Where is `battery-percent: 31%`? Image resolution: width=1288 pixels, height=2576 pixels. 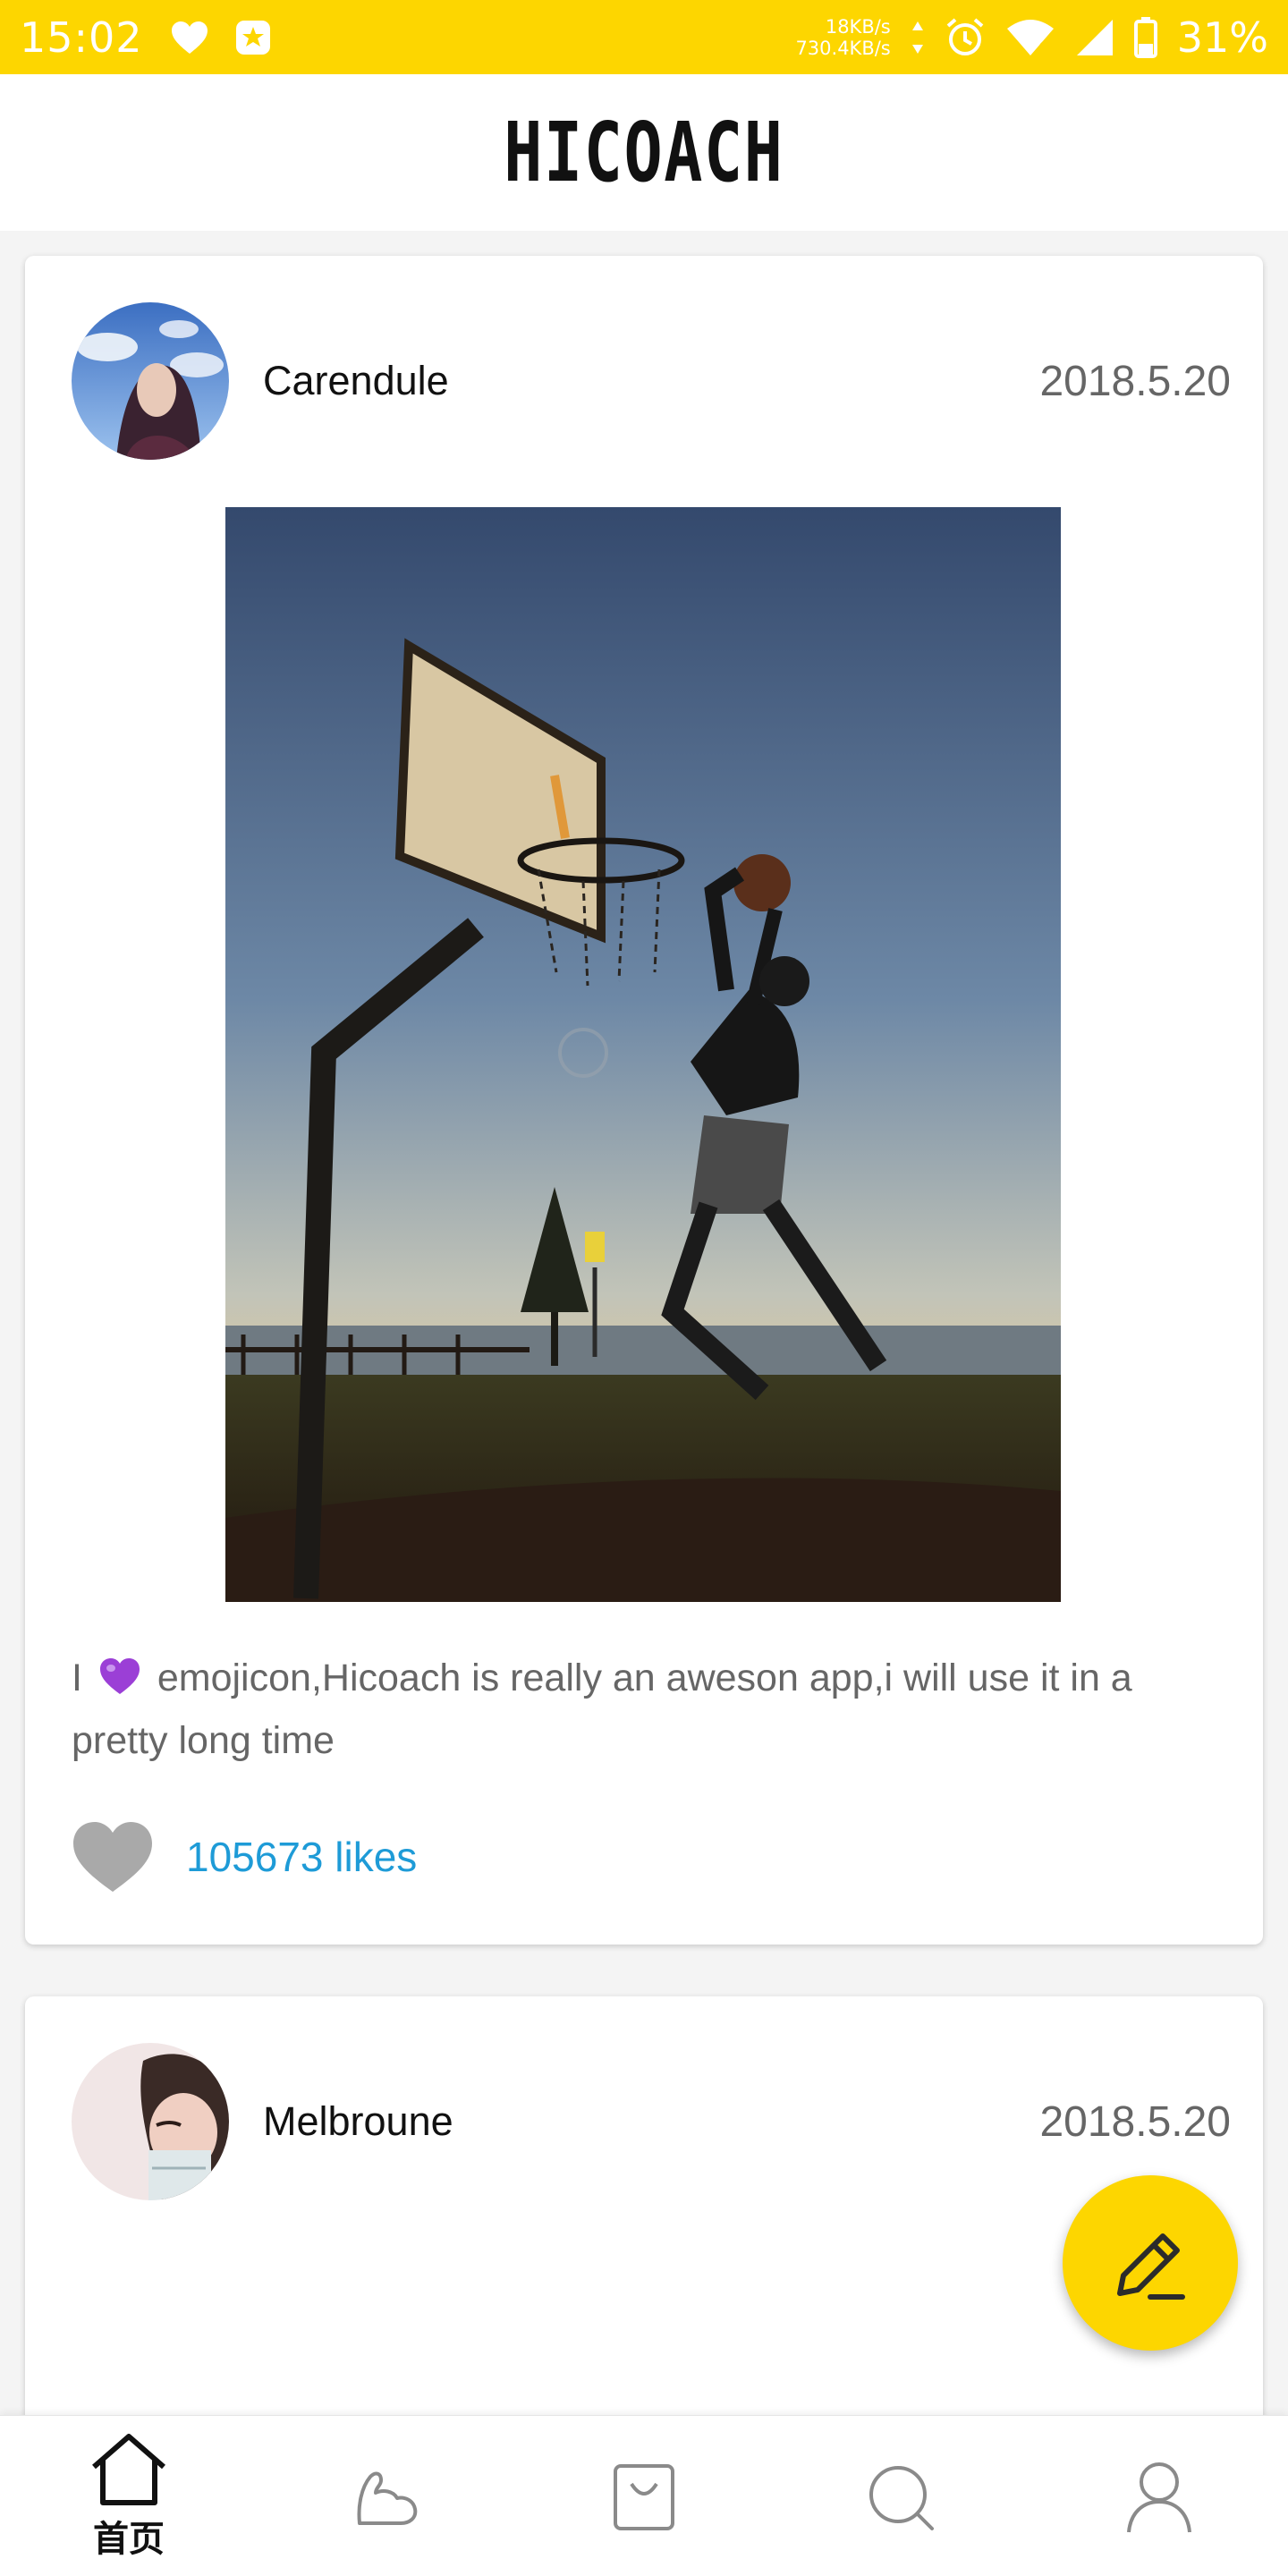
battery-percent: 31% is located at coordinates (1222, 37).